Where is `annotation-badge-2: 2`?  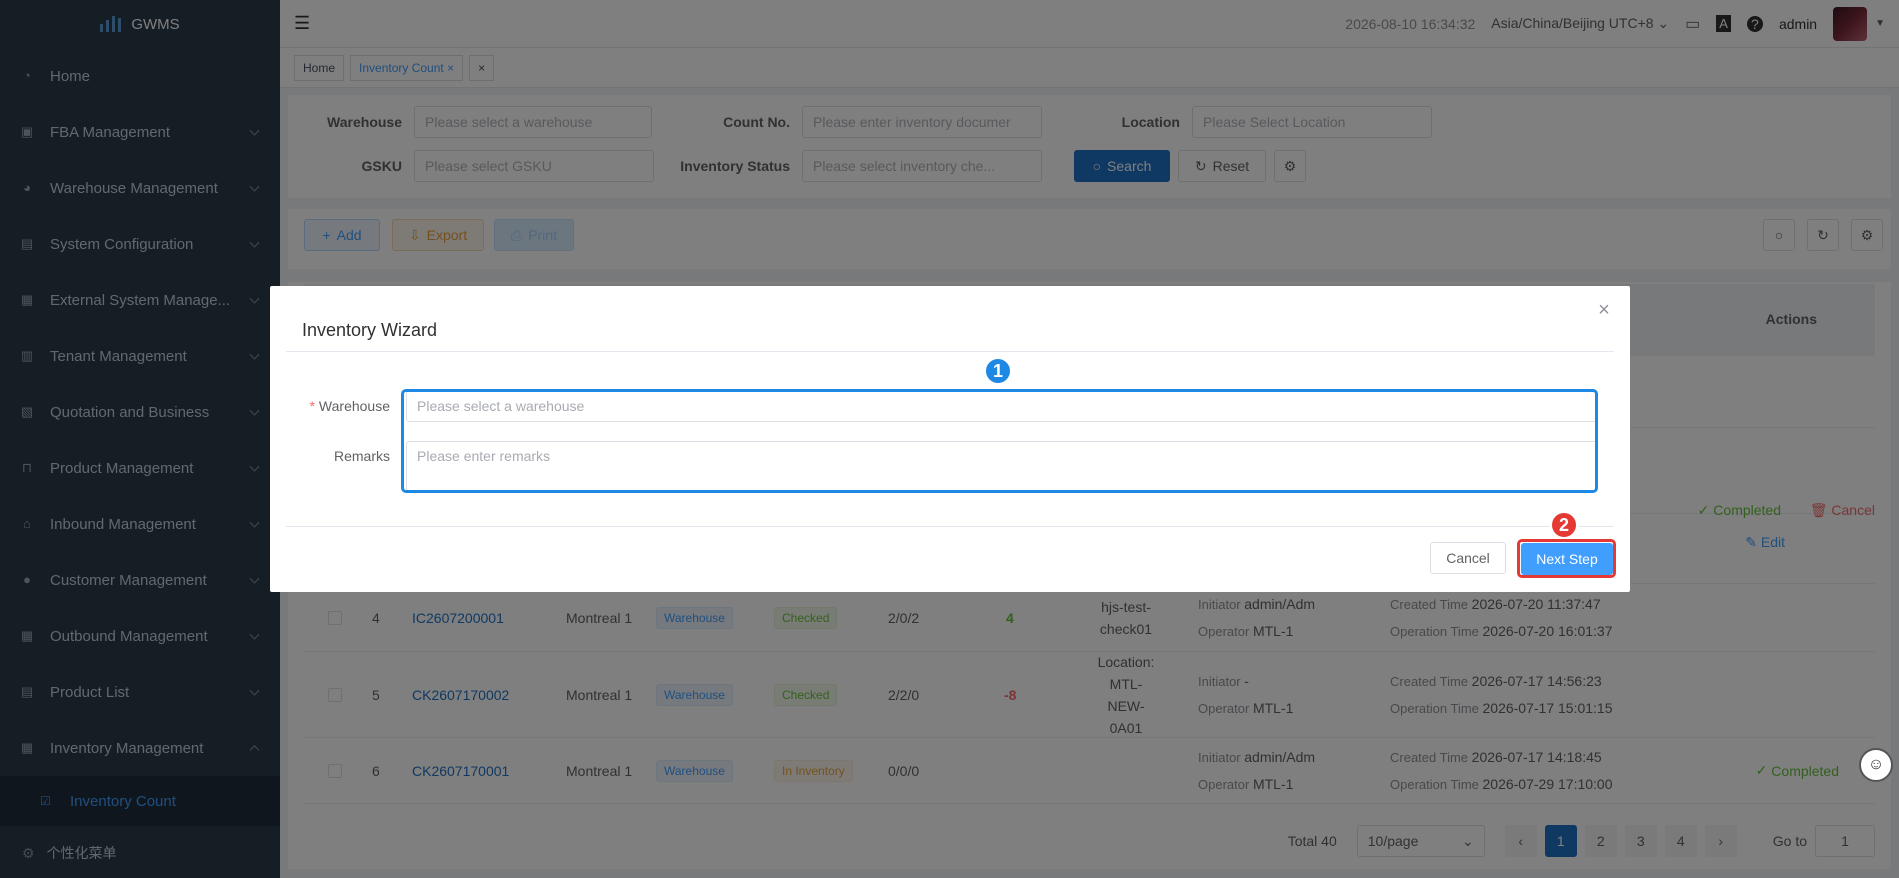
annotation-badge-2: 2 is located at coordinates (1564, 525).